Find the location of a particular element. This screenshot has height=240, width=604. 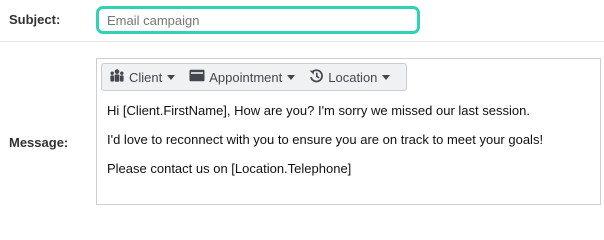

client-dropdown-label: Client is located at coordinates (146, 77).